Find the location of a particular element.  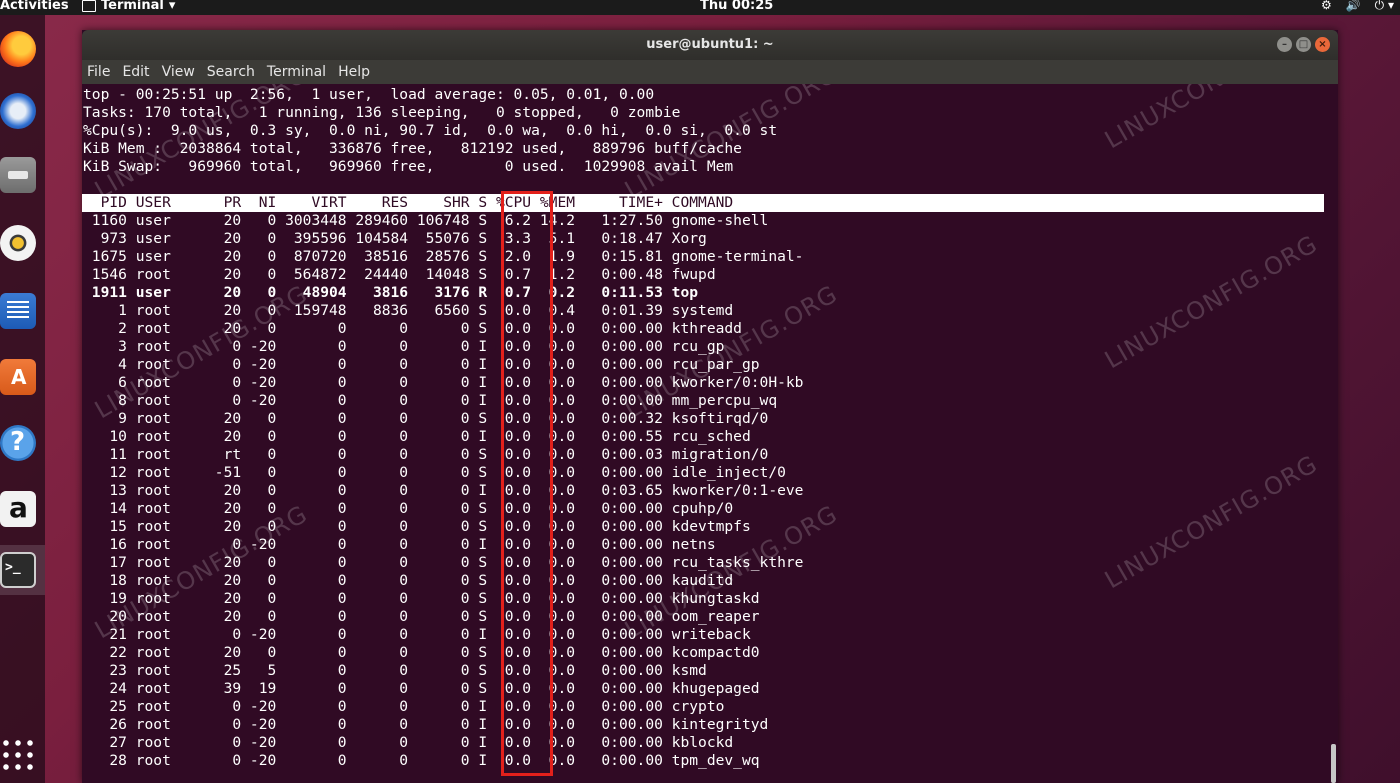

app-menu: Terminal ▾ is located at coordinates (128, 6).